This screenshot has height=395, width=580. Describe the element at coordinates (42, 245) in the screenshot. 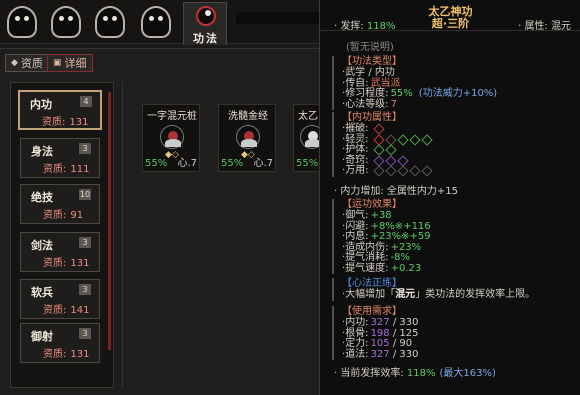

I see `attribute-name: 剑法` at that location.